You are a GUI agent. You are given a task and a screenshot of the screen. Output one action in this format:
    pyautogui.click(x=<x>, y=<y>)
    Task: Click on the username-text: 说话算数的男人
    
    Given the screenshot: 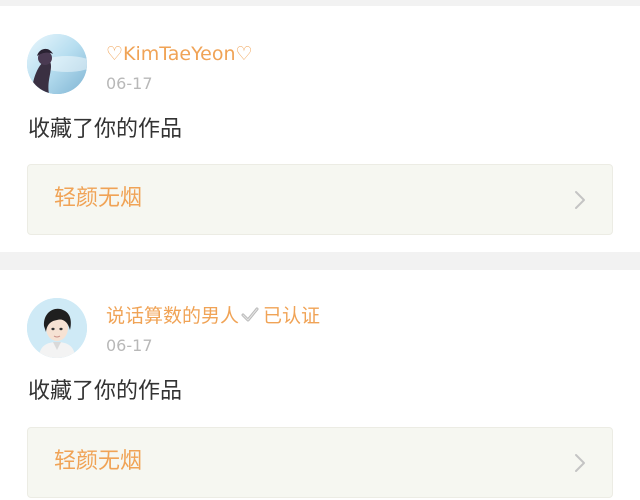 What is the action you would take?
    pyautogui.click(x=172, y=316)
    